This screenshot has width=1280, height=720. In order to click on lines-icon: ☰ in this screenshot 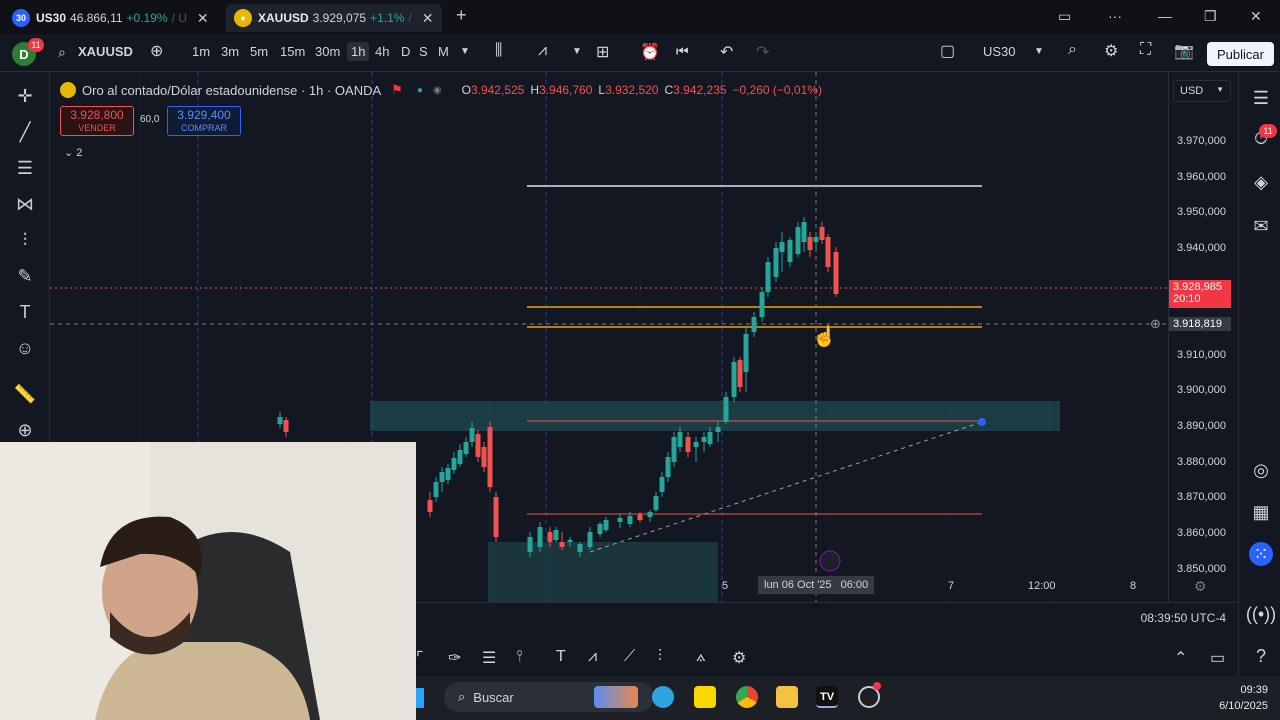, I will do `click(489, 658)`.